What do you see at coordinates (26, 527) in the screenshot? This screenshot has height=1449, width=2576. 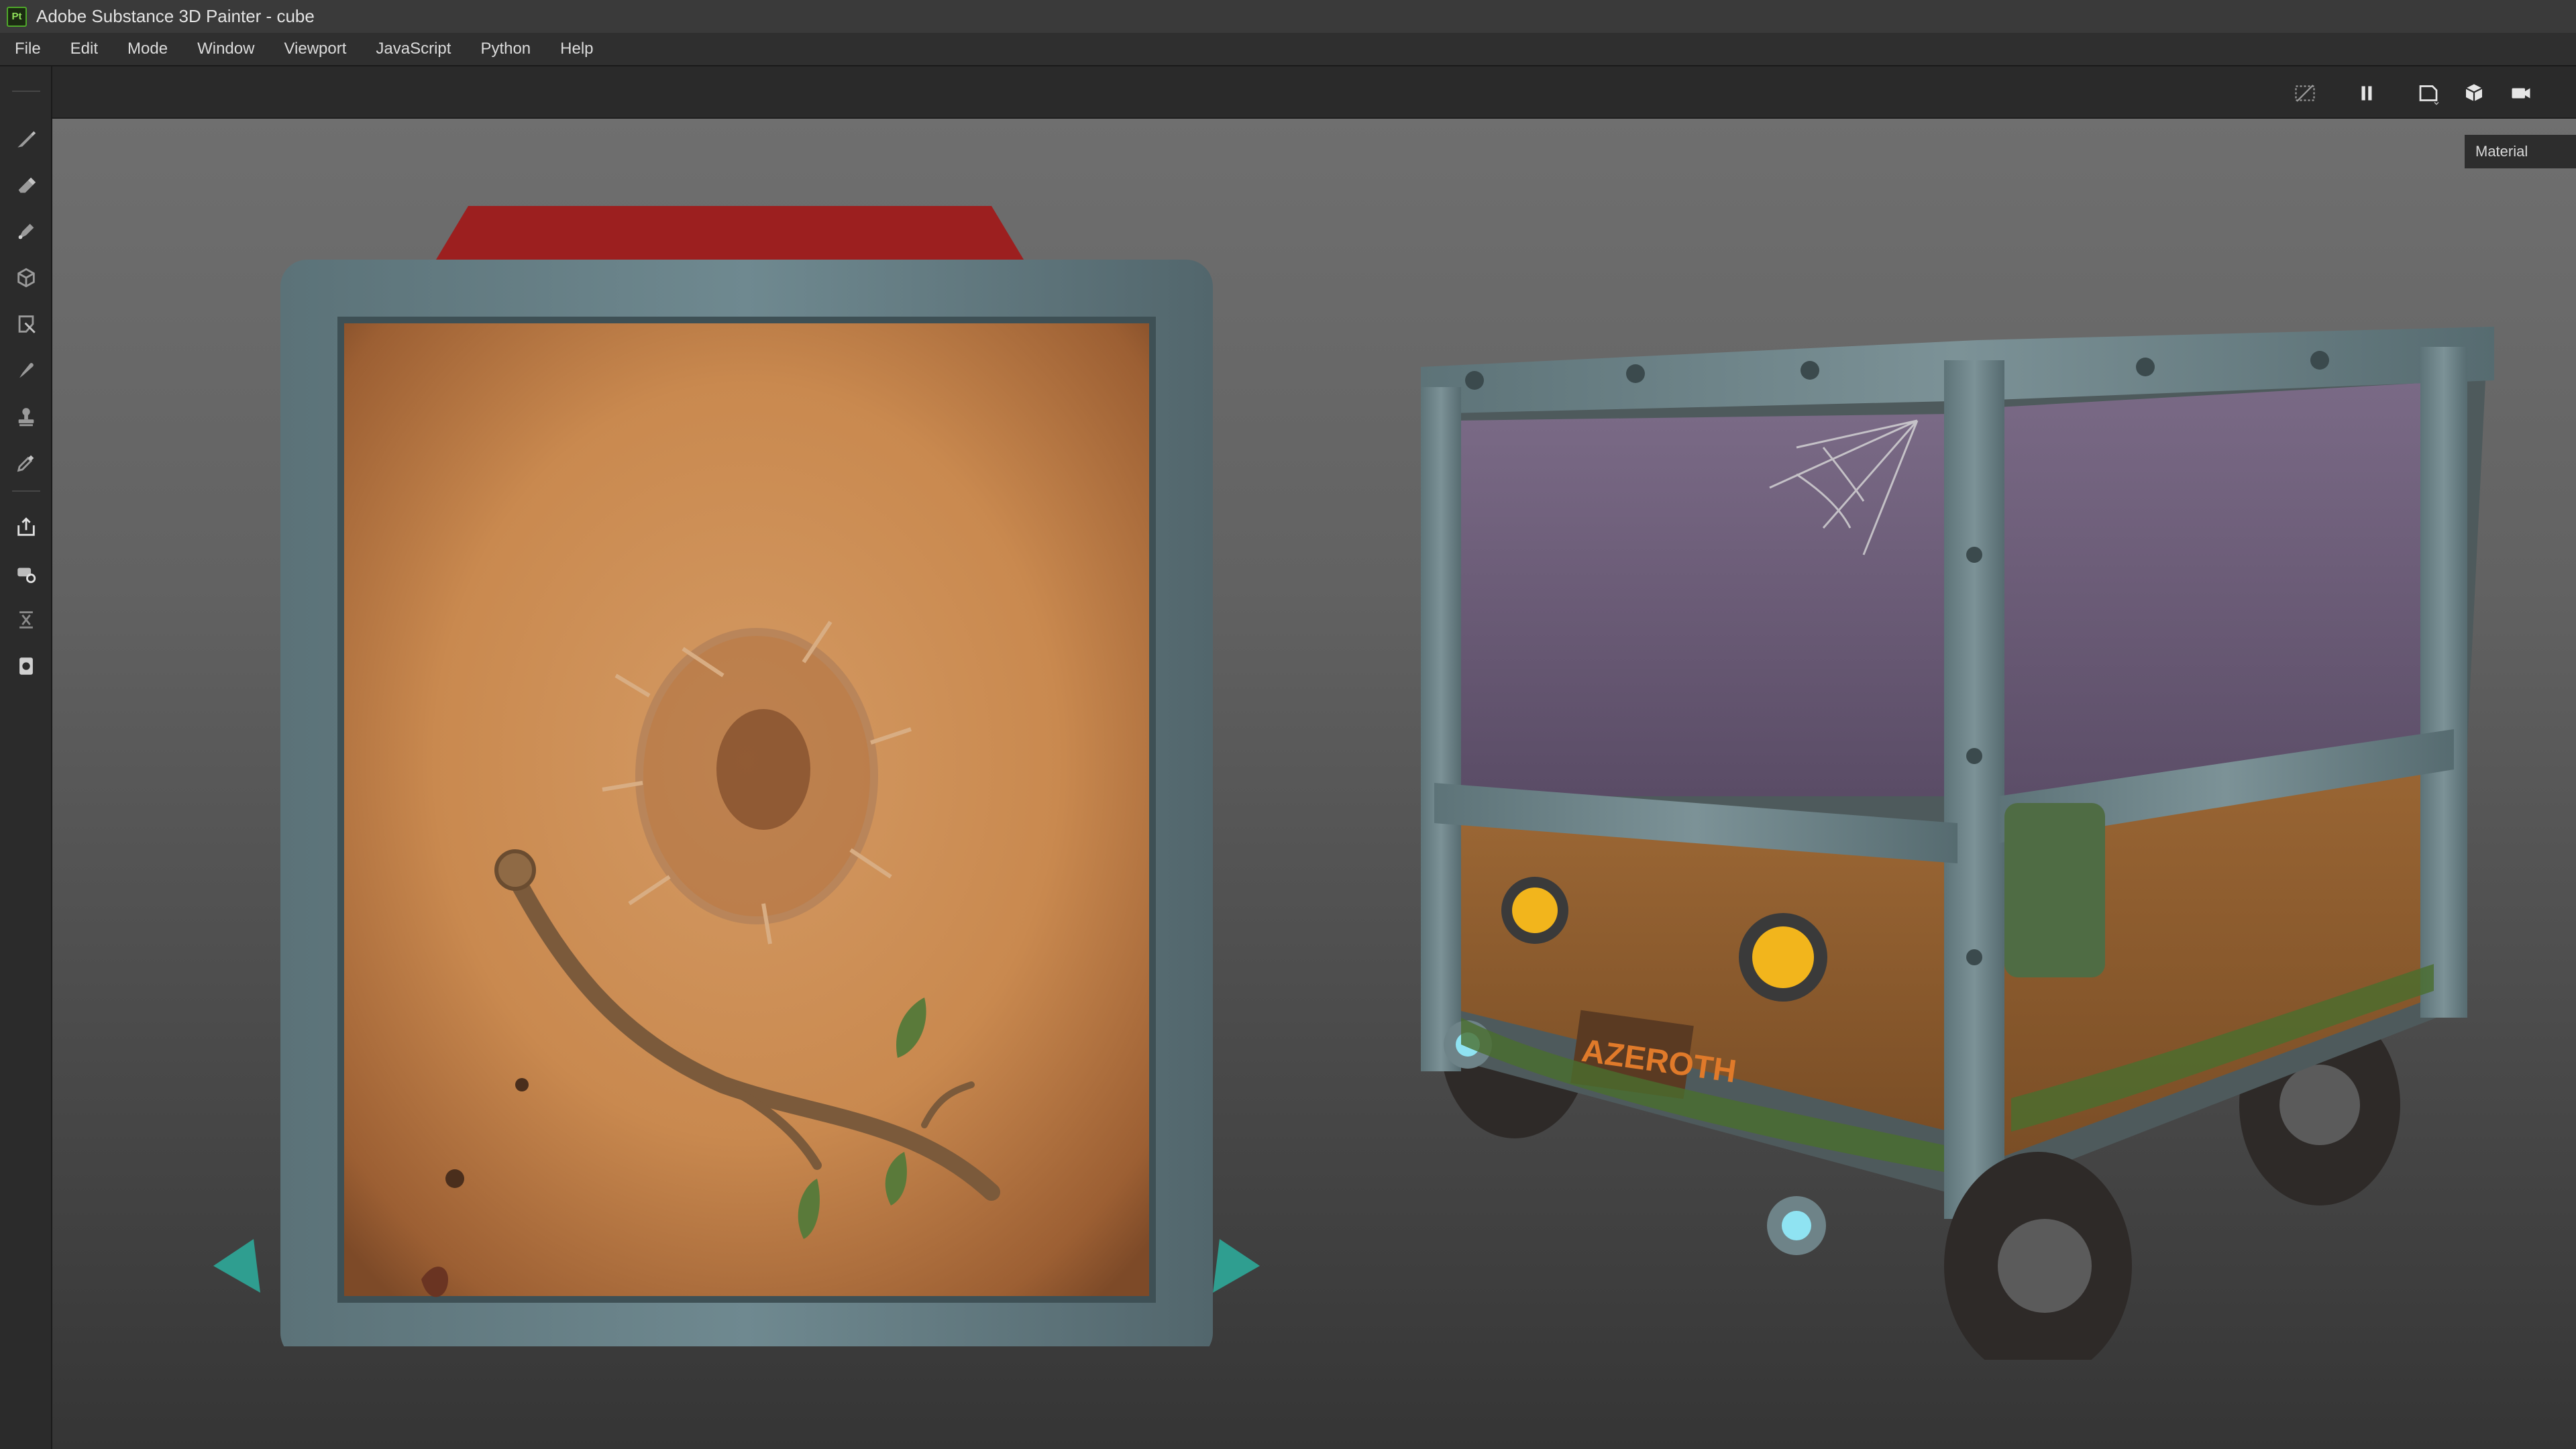 I see `bake-icon` at bounding box center [26, 527].